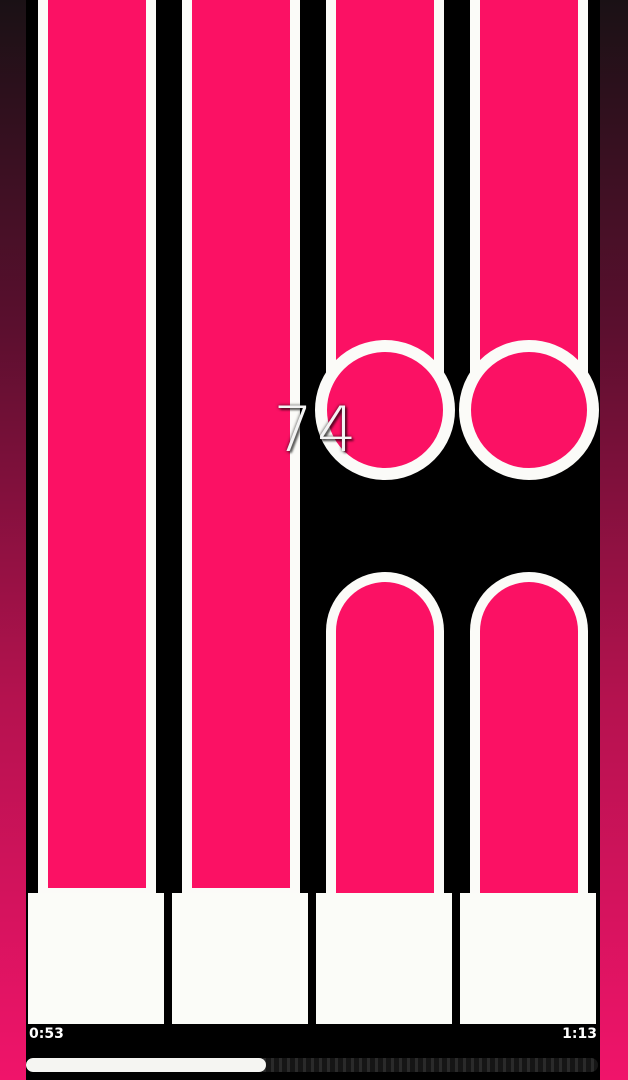 The image size is (628, 1080). What do you see at coordinates (579, 1034) in the screenshot?
I see `total-time: 1:13` at bounding box center [579, 1034].